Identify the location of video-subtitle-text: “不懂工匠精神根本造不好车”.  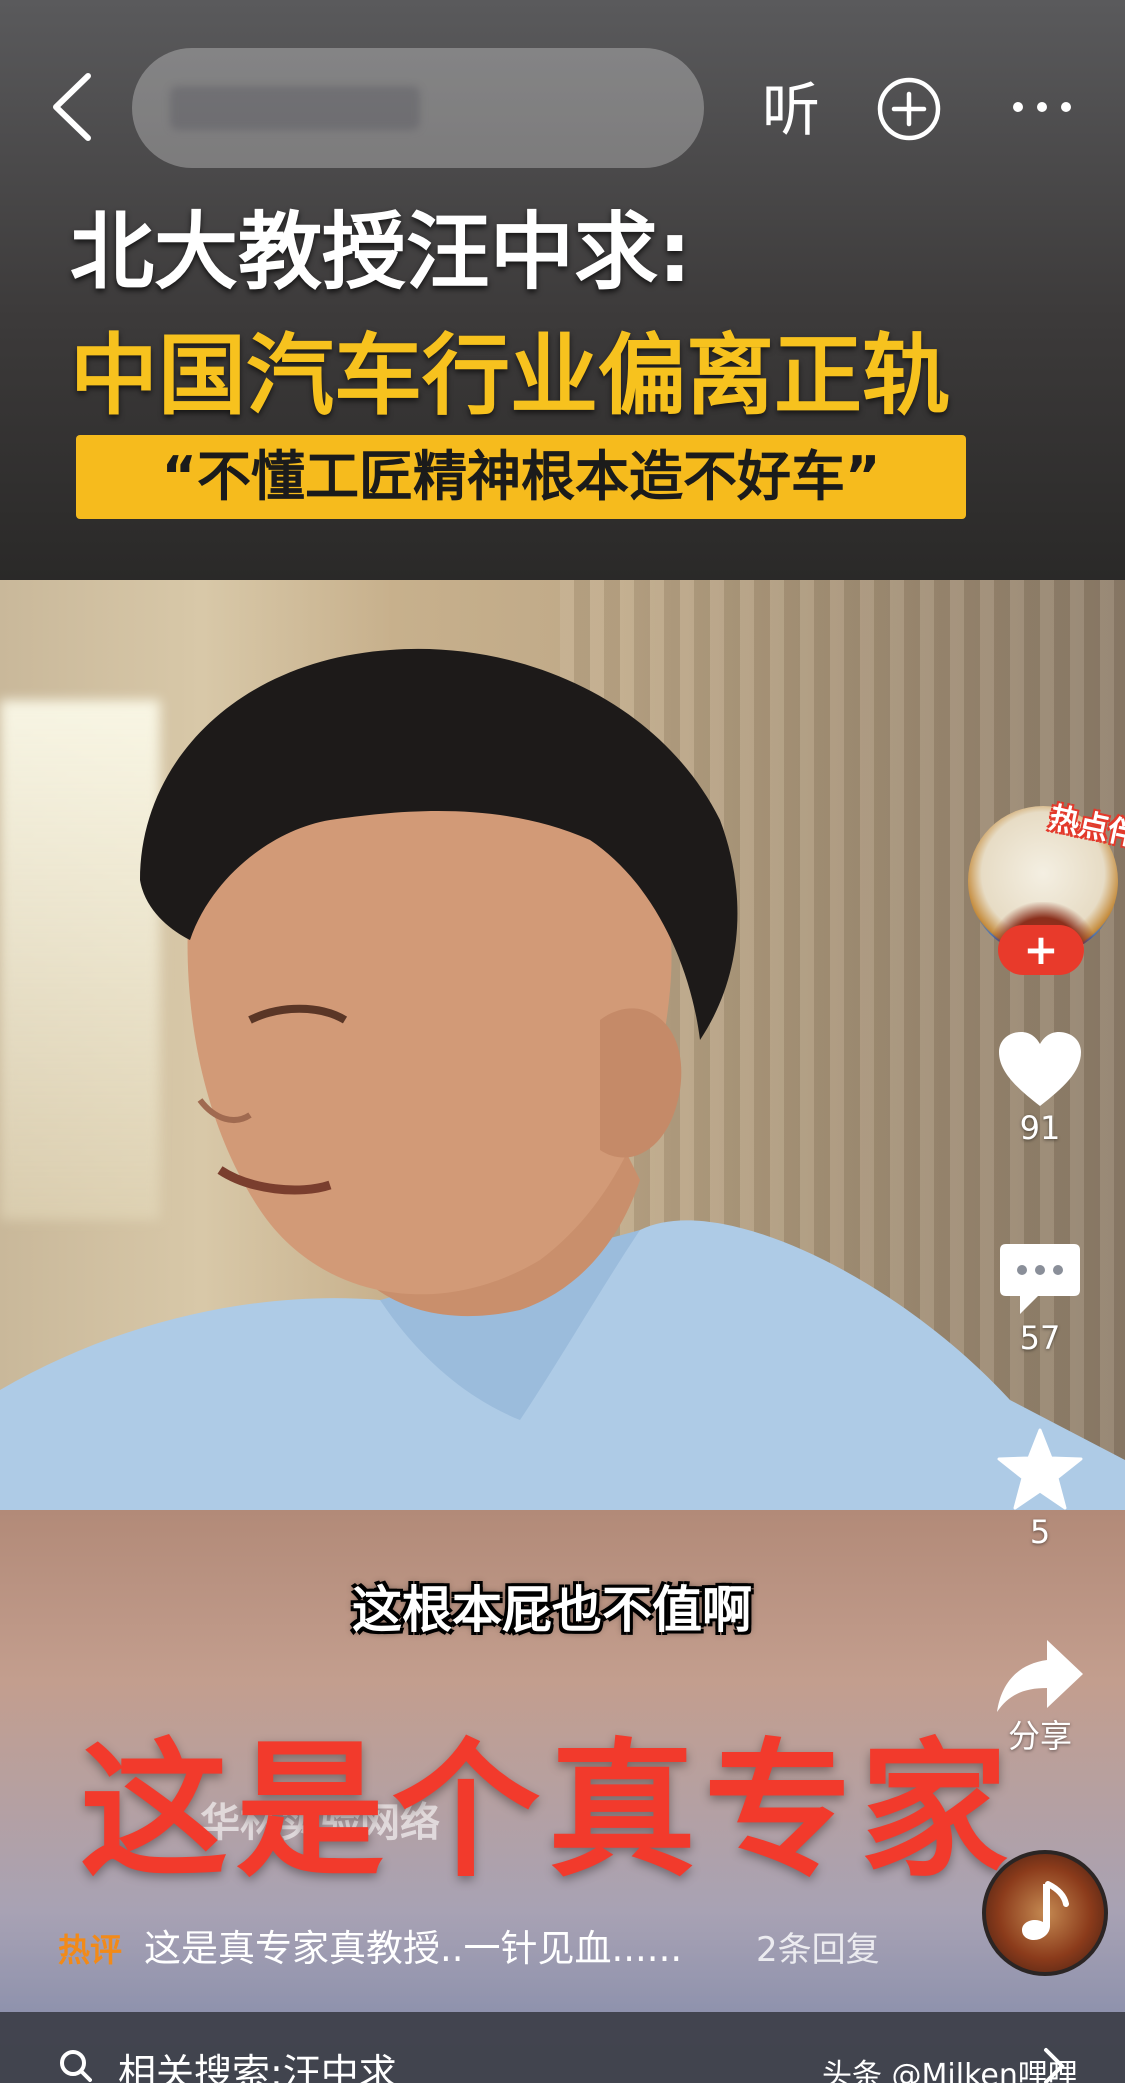
(521, 476).